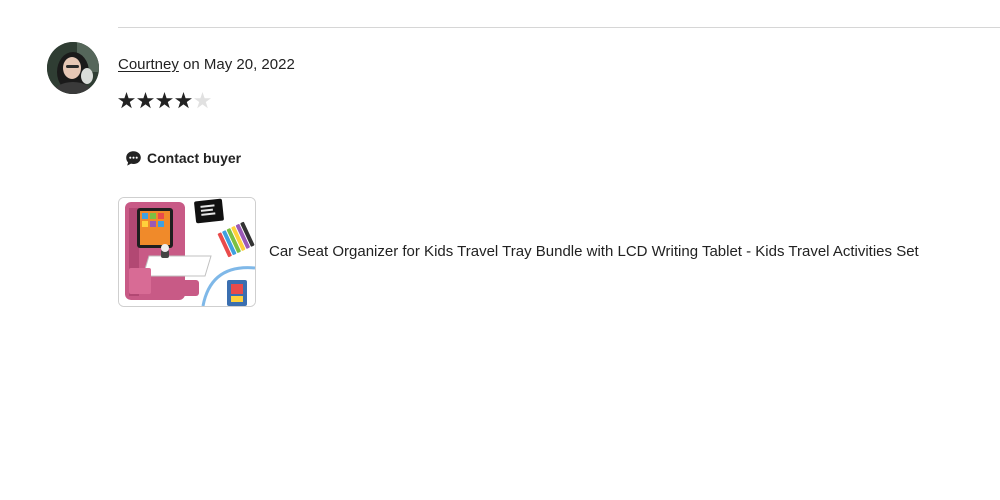 The image size is (1000, 500). Describe the element at coordinates (239, 64) in the screenshot. I see `review-date: on May 20, 2022` at that location.